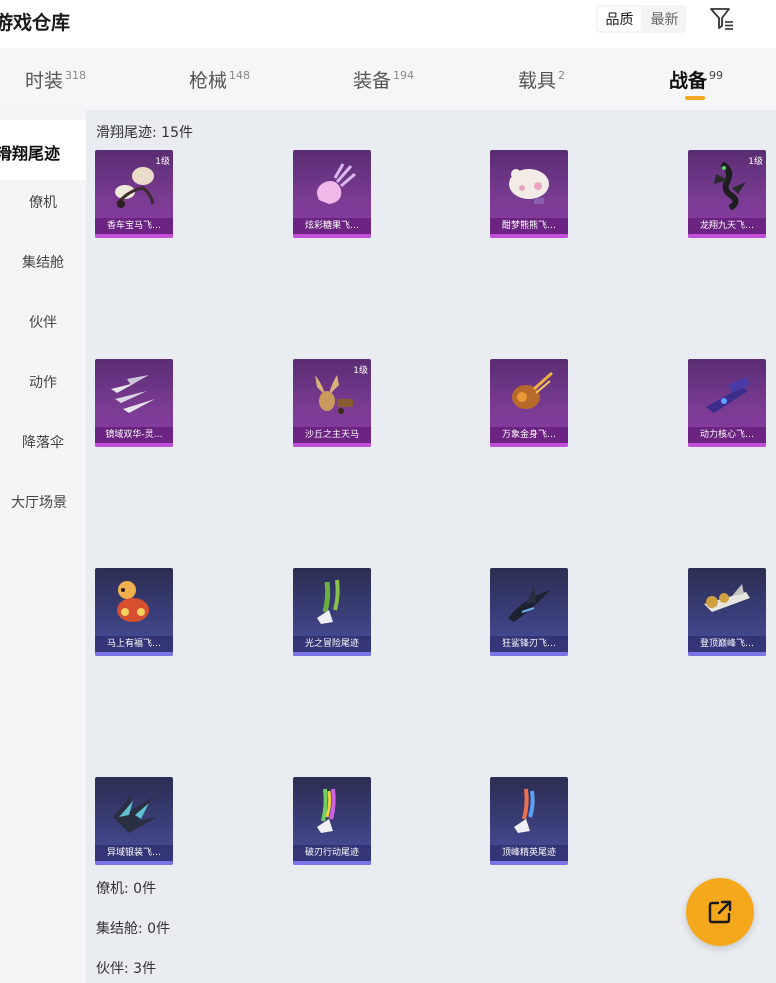 Image resolution: width=776 pixels, height=983 pixels. I want to click on share-button, so click(720, 912).